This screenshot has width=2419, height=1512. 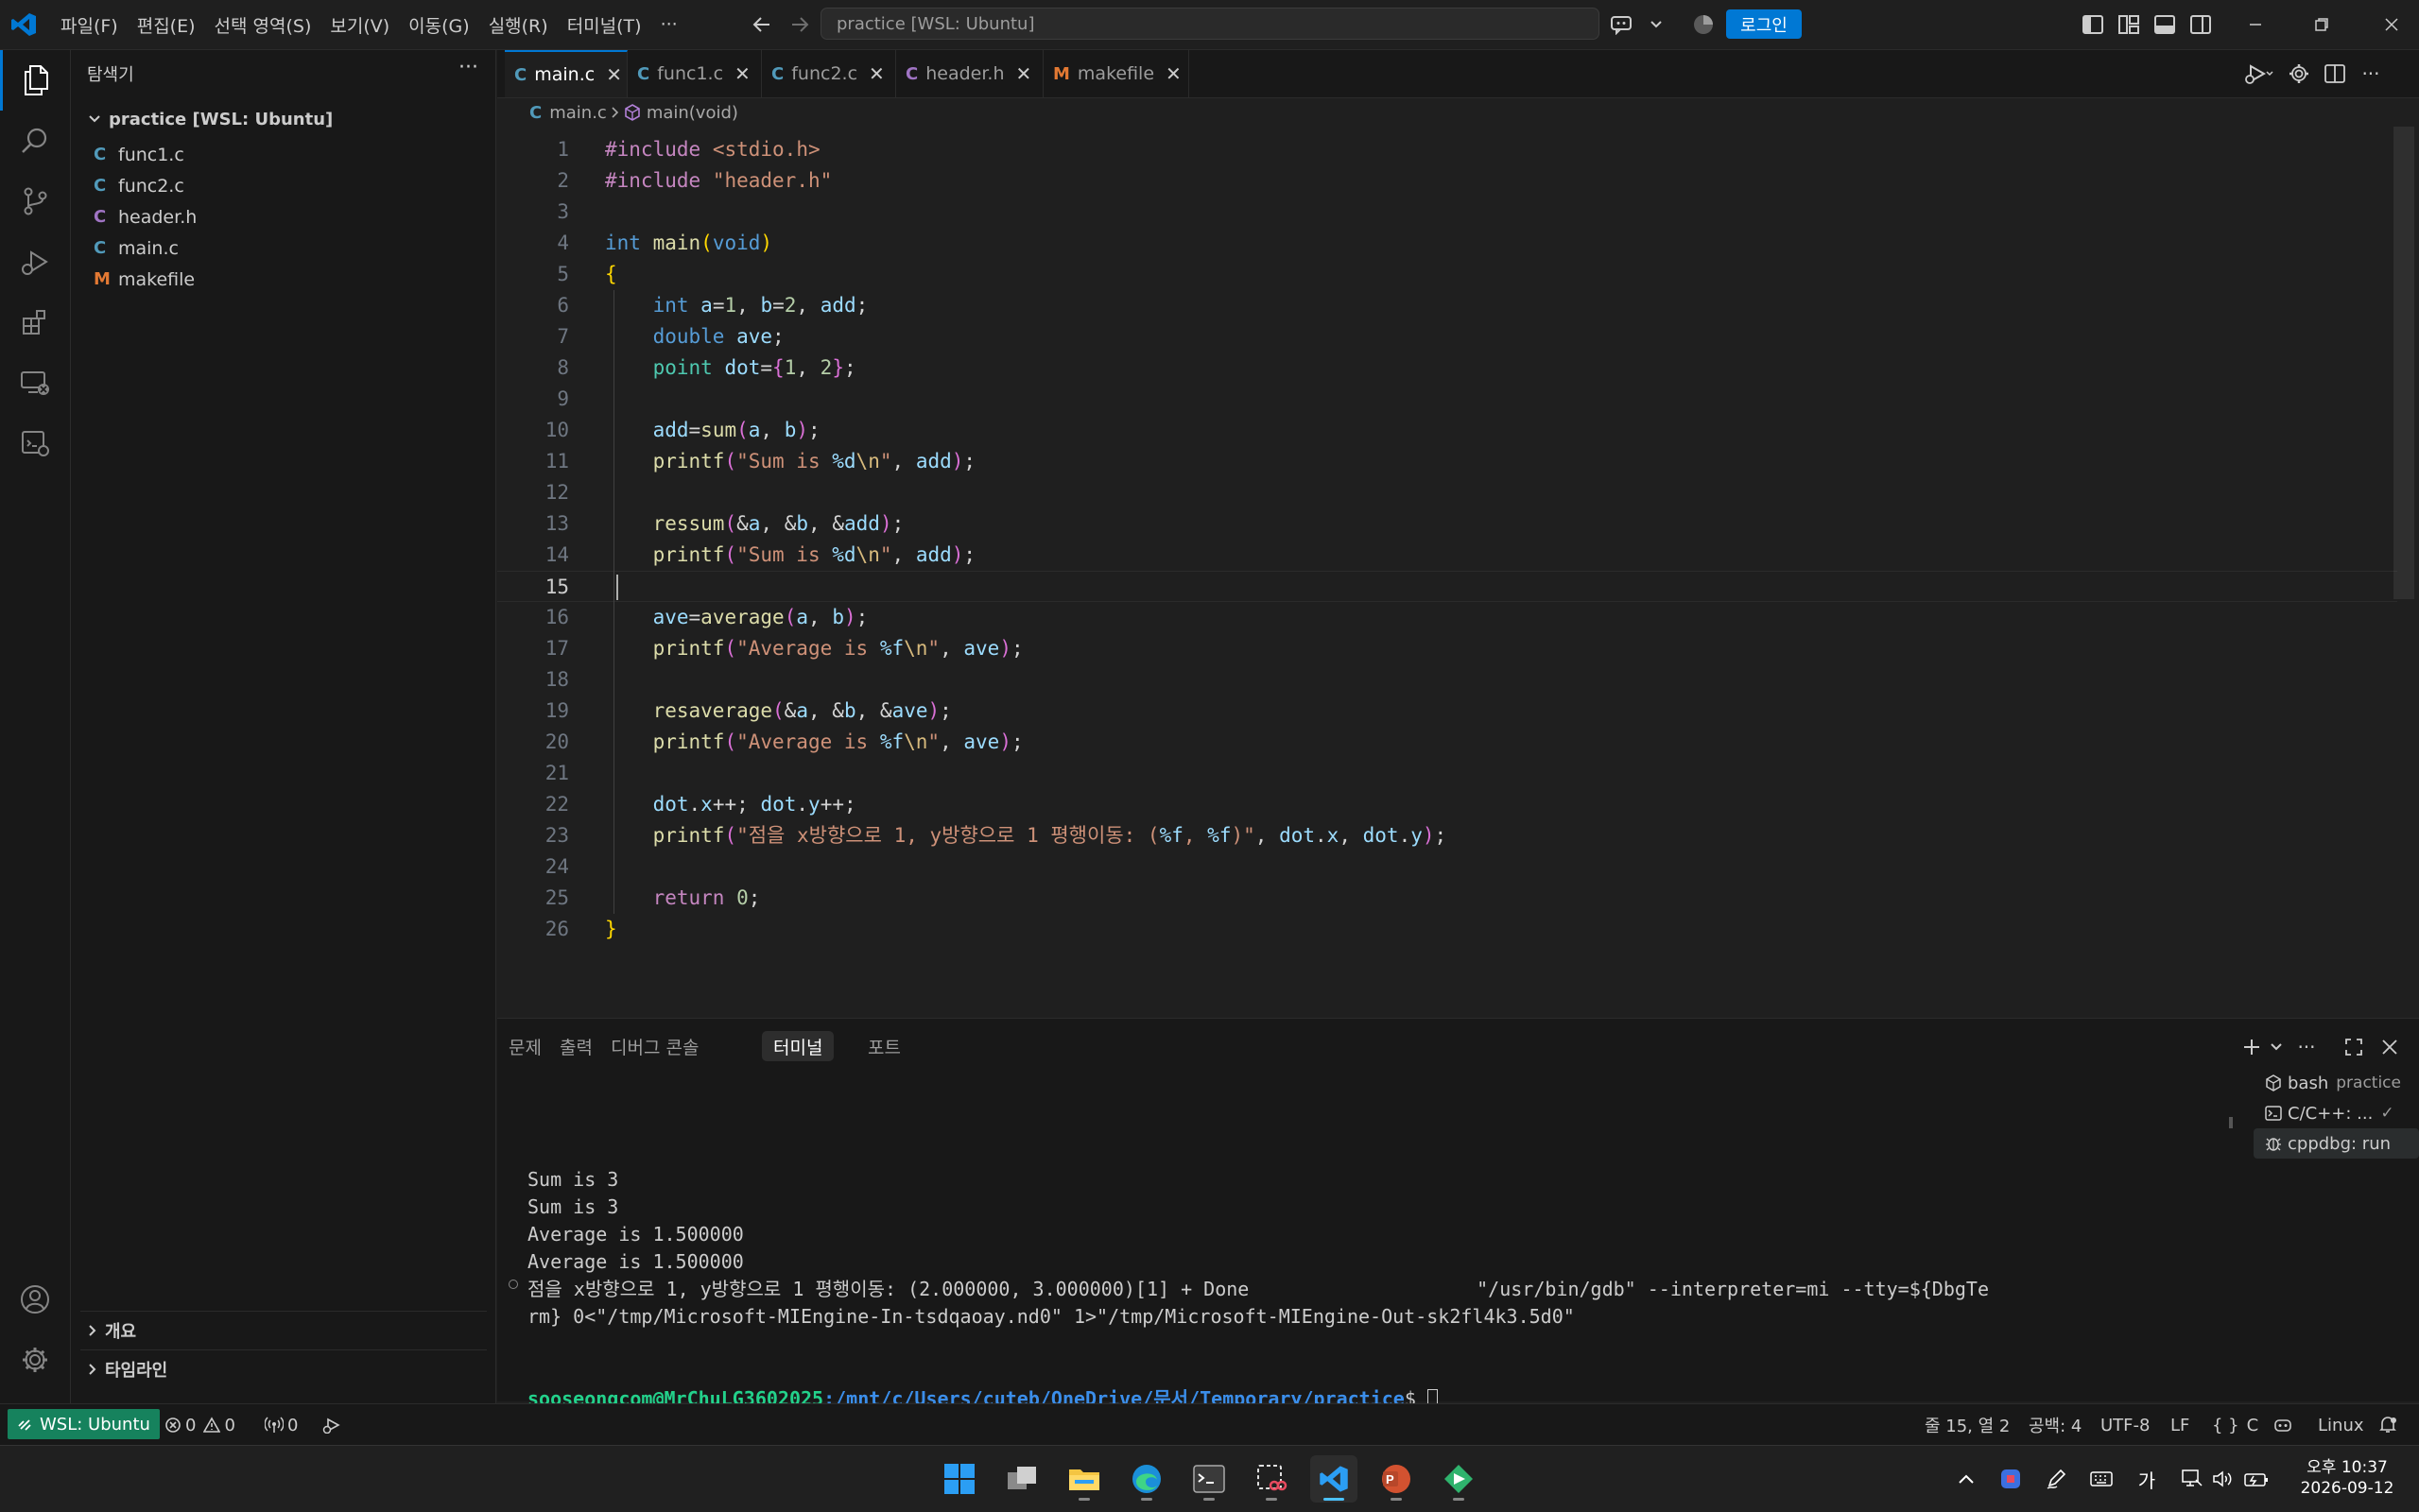 What do you see at coordinates (210, 119) in the screenshot?
I see `workspace-root: practice [WSL: Ubuntu]` at bounding box center [210, 119].